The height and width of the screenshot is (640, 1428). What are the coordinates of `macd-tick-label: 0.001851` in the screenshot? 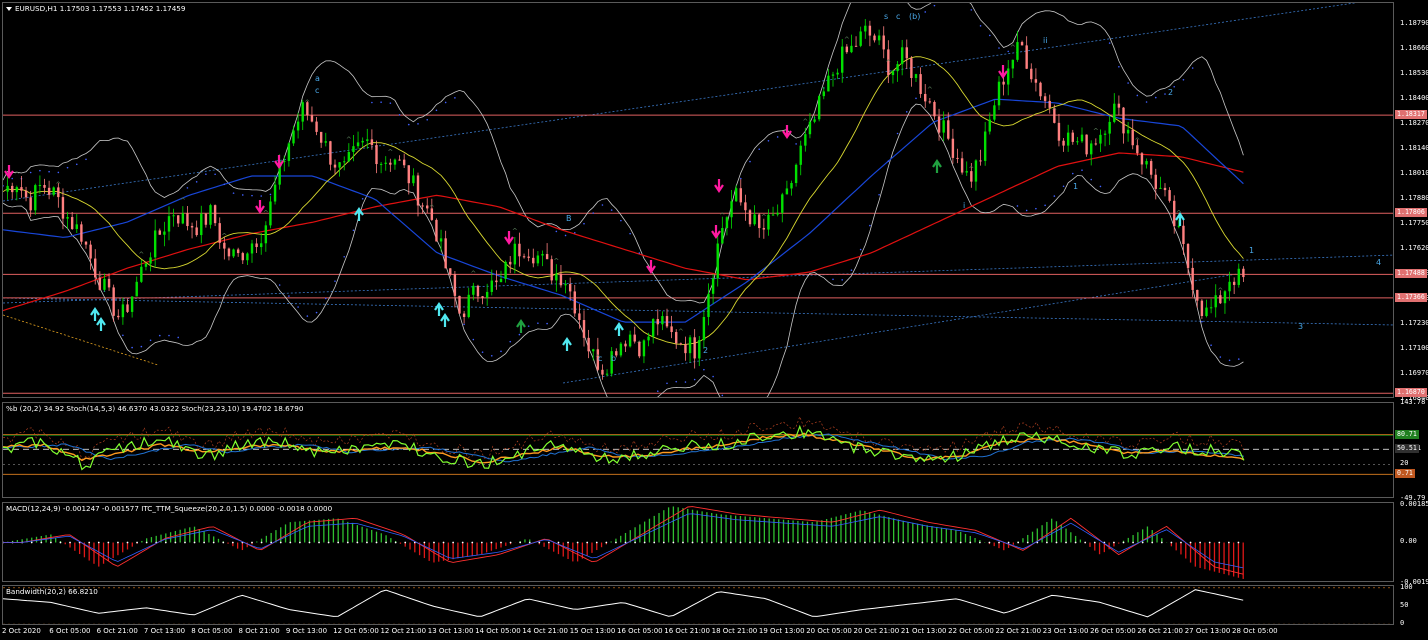 It's located at (1414, 504).